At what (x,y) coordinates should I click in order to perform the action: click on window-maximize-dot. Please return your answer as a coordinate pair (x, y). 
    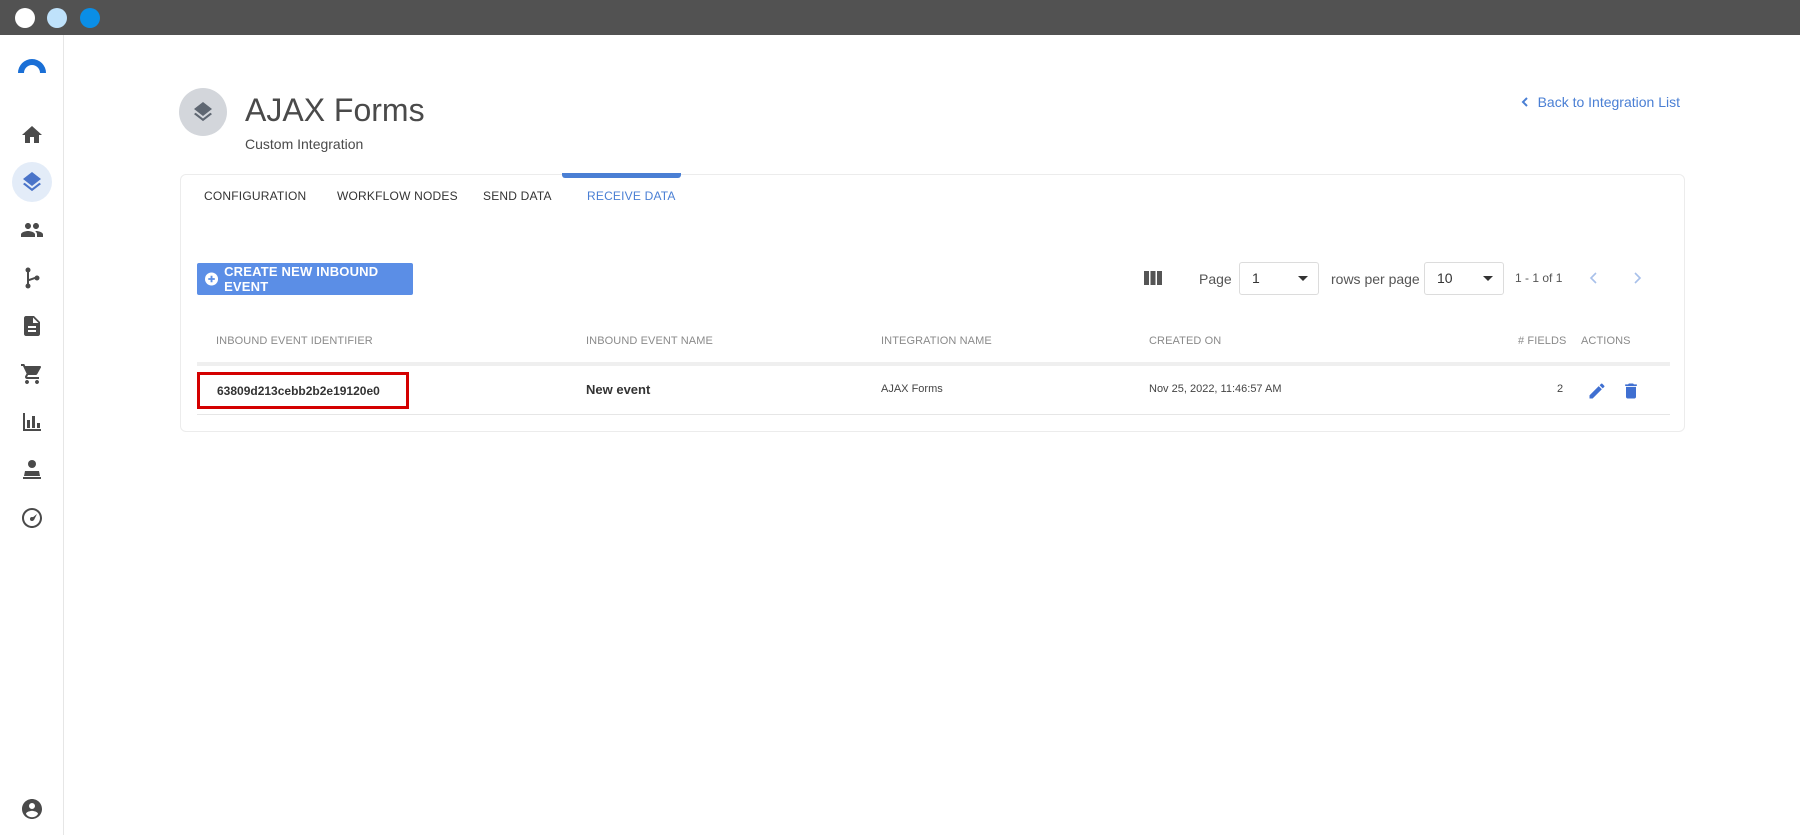
    Looking at the image, I should click on (90, 18).